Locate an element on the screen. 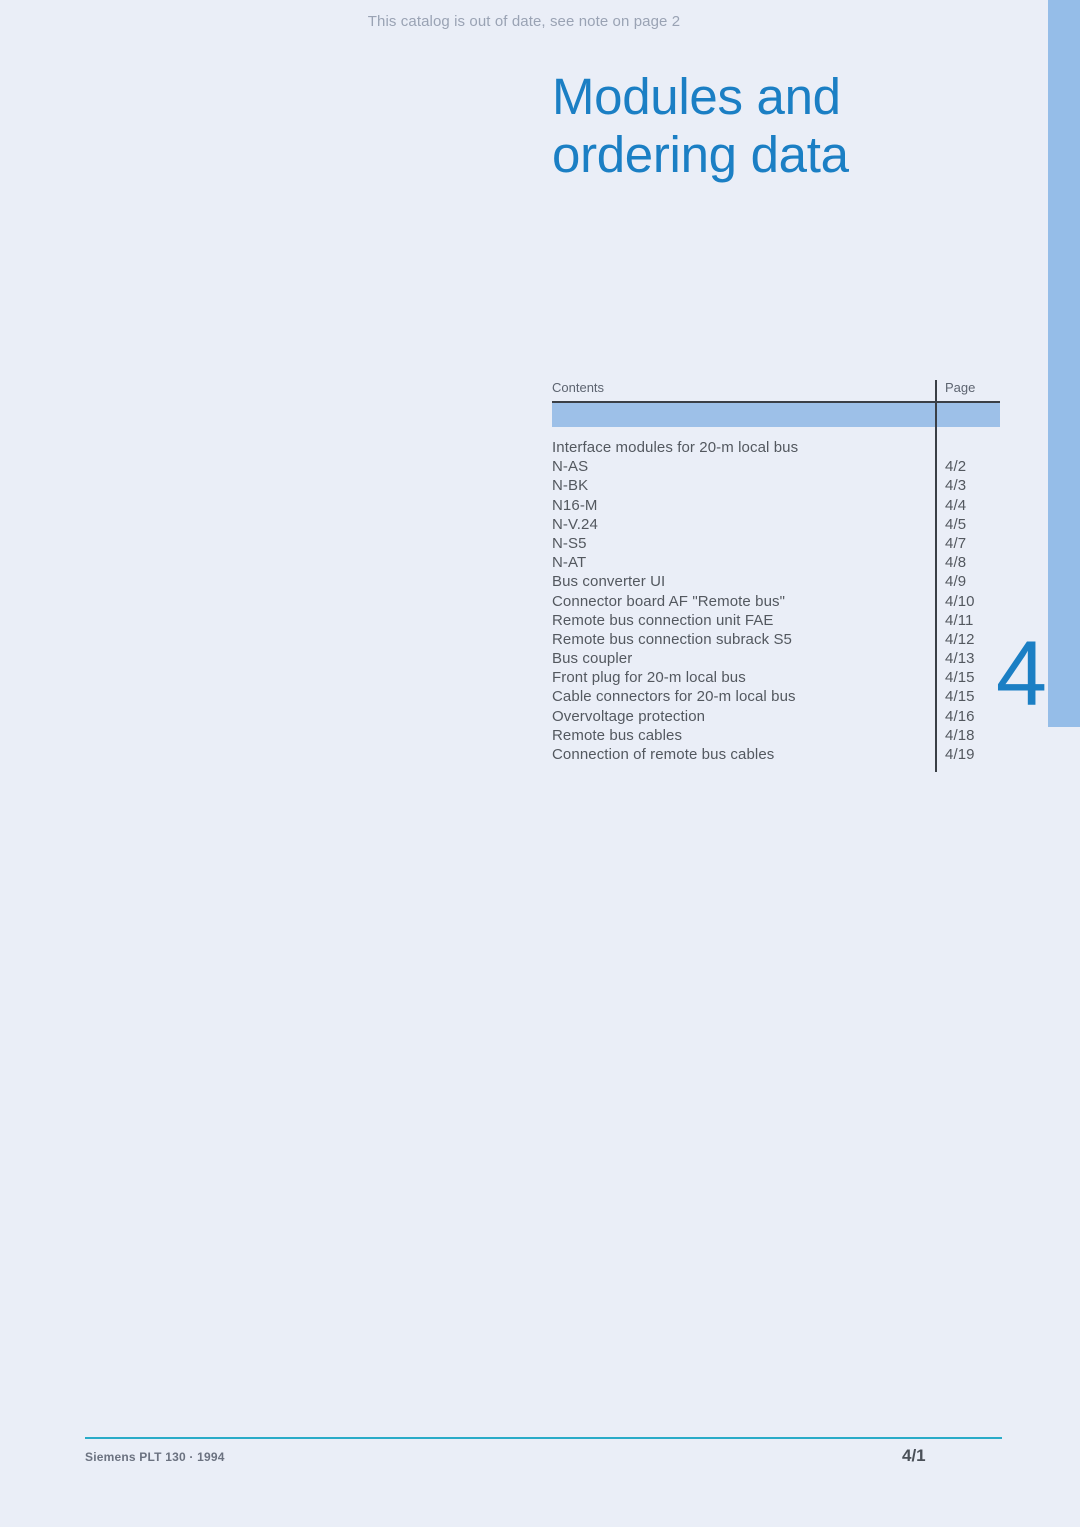 This screenshot has height=1527, width=1080. toc-row-label: Front plug for 20-m local bus is located at coordinates (649, 678).